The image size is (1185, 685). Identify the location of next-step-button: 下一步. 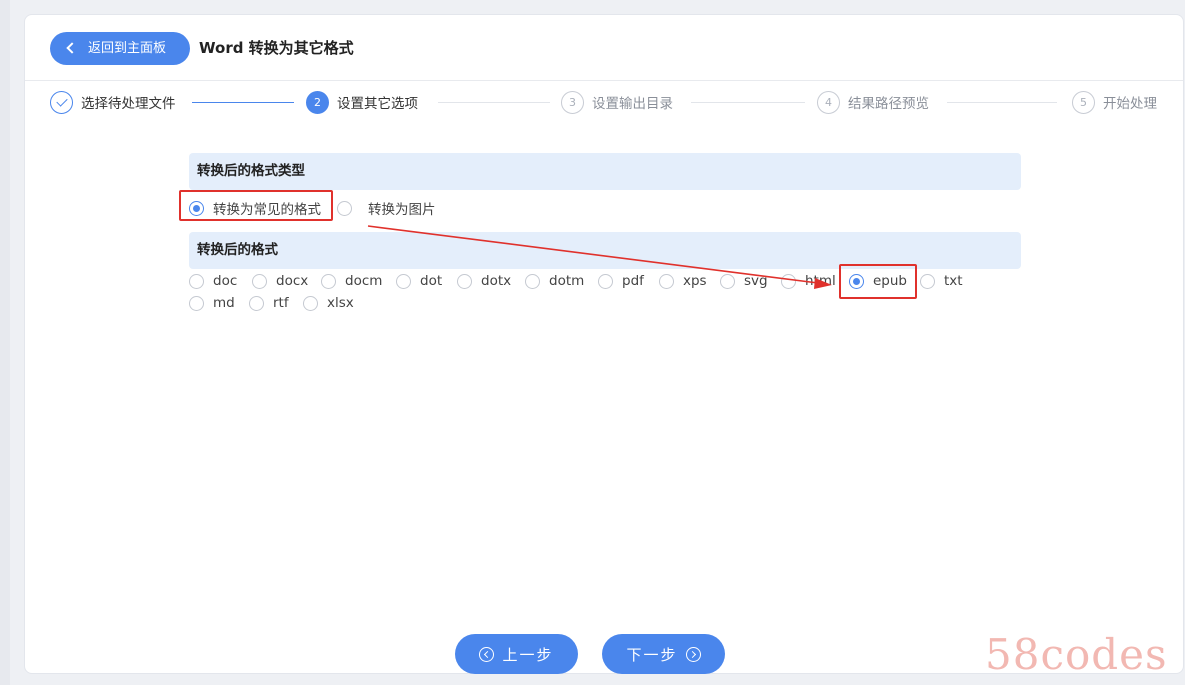
(663, 654).